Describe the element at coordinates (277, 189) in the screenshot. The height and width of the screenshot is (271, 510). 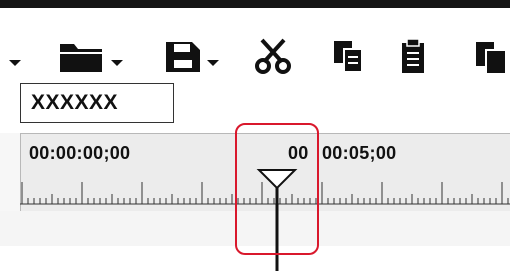
I see `cursor-highlight-box` at that location.